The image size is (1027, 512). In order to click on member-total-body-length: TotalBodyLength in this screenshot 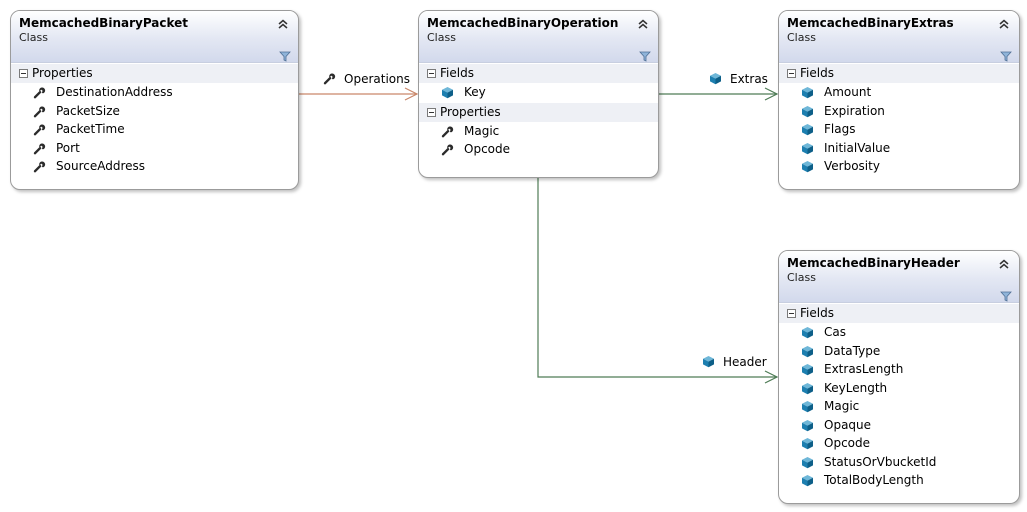, I will do `click(899, 480)`.